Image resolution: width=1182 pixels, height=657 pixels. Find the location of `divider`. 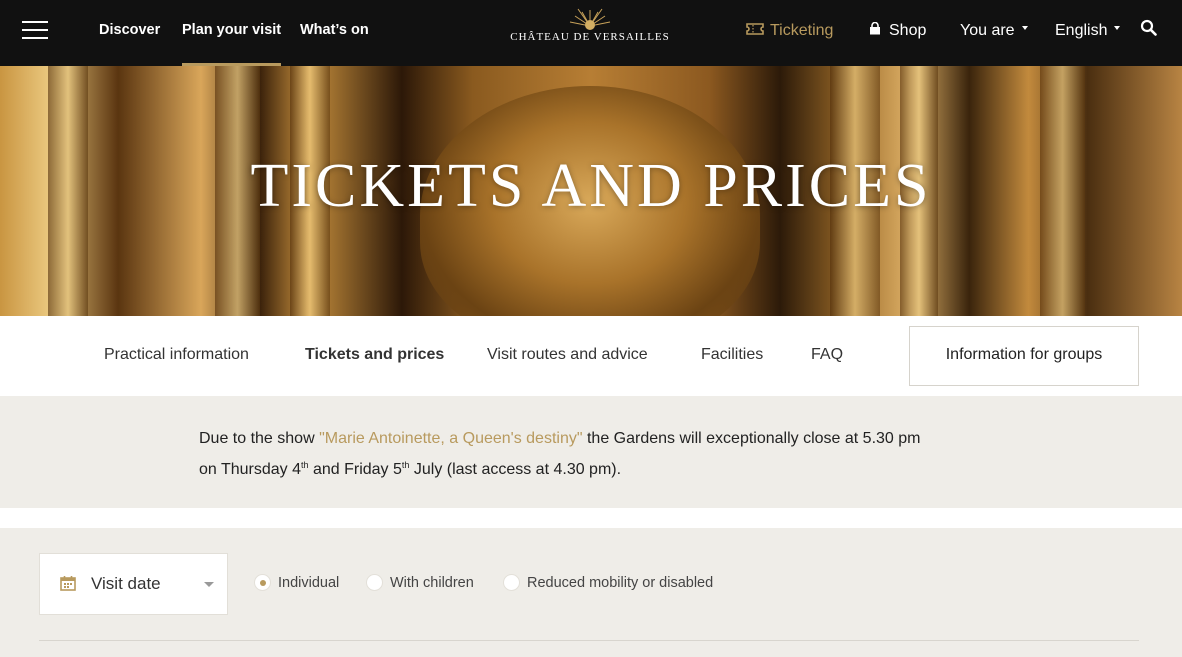

divider is located at coordinates (589, 640).